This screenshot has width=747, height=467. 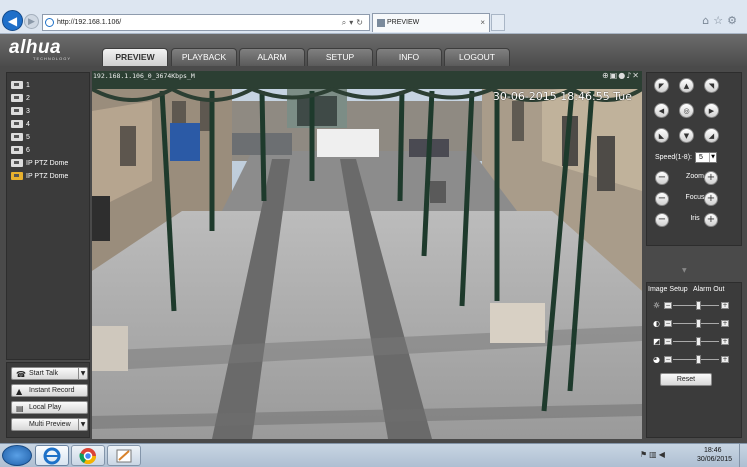 What do you see at coordinates (713, 450) in the screenshot?
I see `clock-time: 18:46` at bounding box center [713, 450].